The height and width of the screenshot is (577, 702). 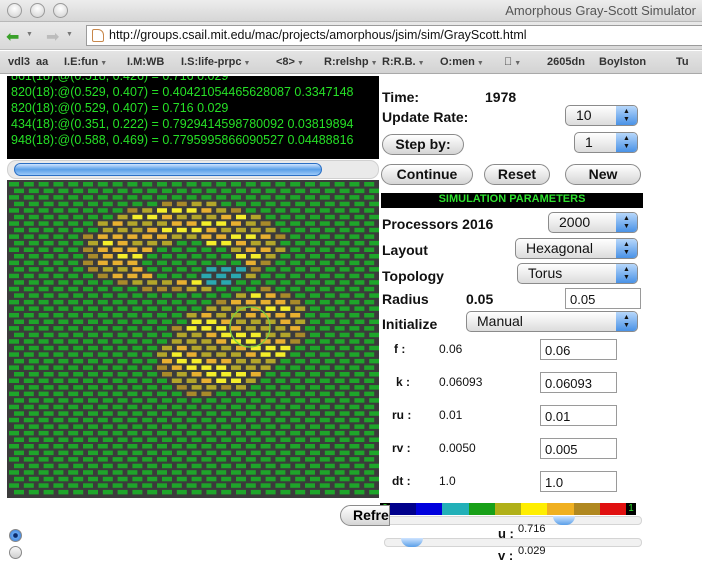 I want to click on bookmark-item: I.E:fun ▼, so click(x=85, y=62).